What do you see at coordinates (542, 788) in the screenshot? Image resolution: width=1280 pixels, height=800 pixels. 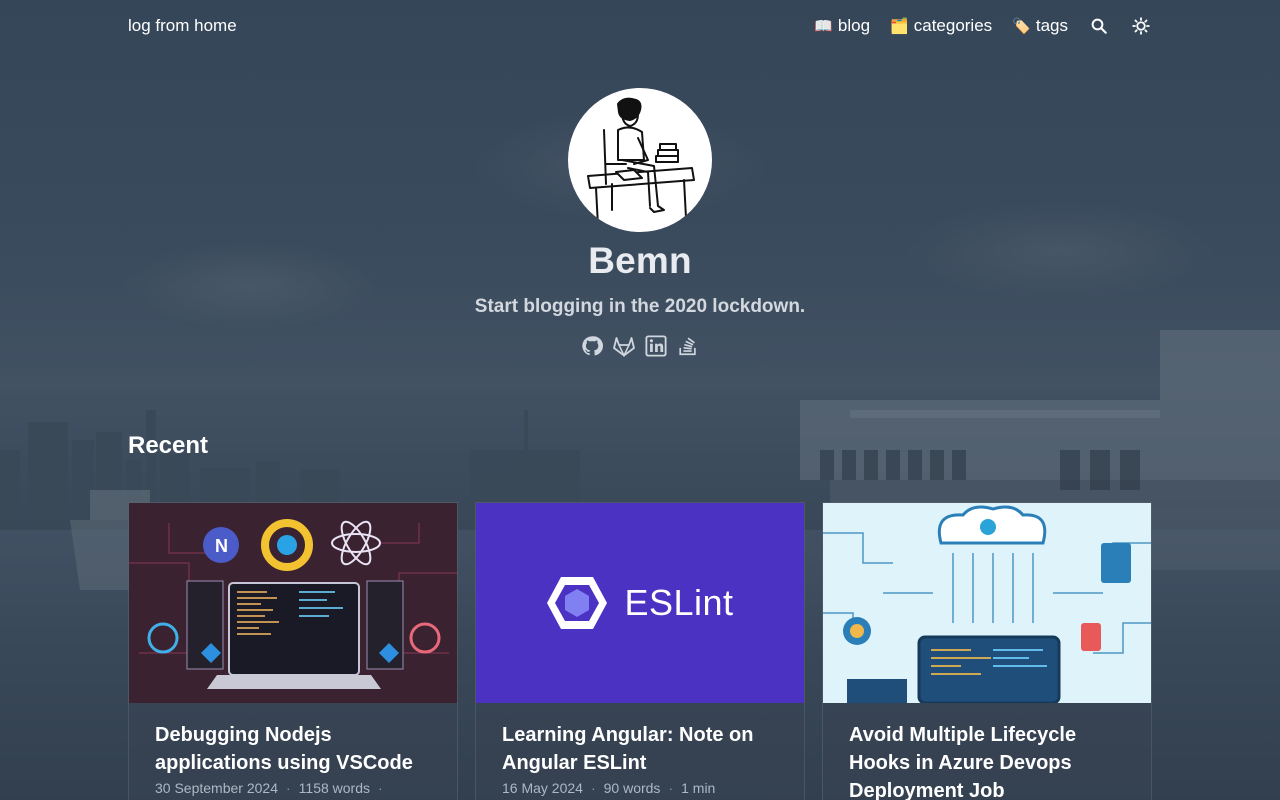 I see `post-date: 16 May 2024` at bounding box center [542, 788].